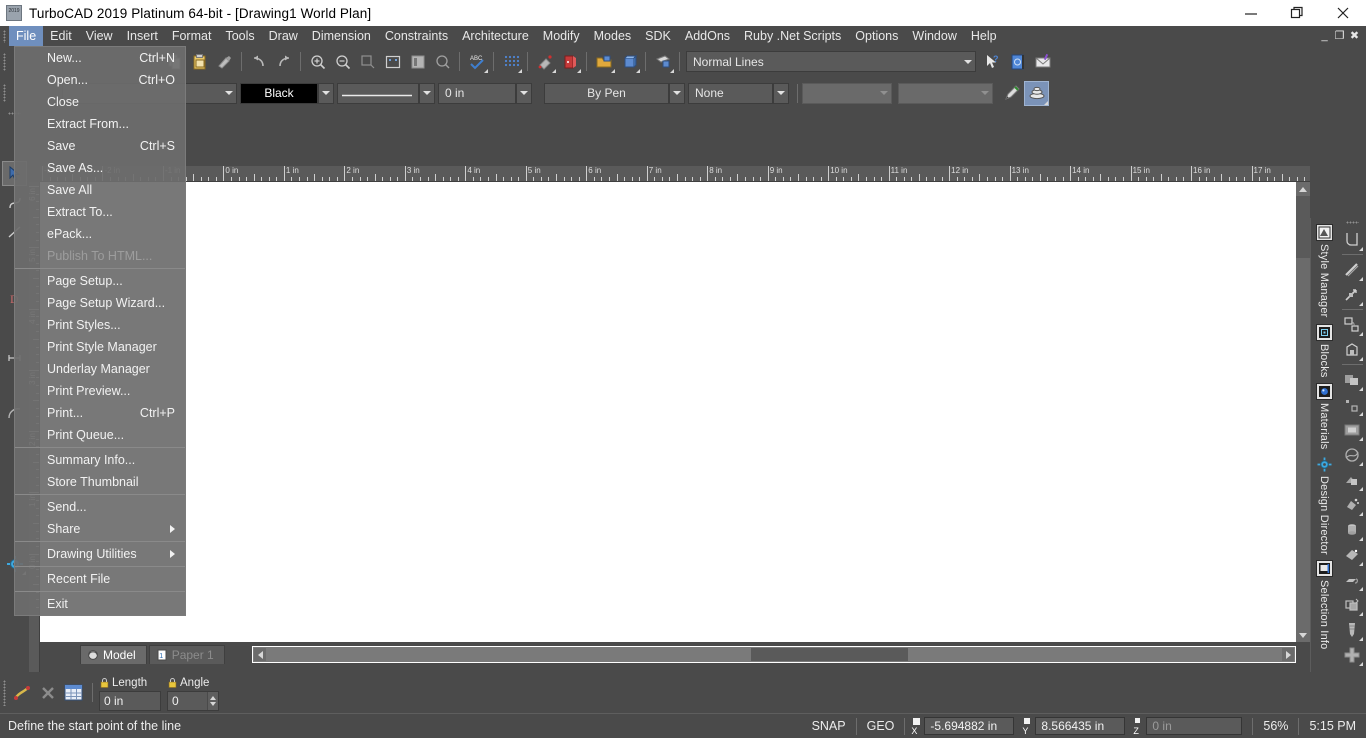 The image size is (1366, 738). What do you see at coordinates (1339, 36) in the screenshot?
I see `mdi-restore-icon: ❐` at bounding box center [1339, 36].